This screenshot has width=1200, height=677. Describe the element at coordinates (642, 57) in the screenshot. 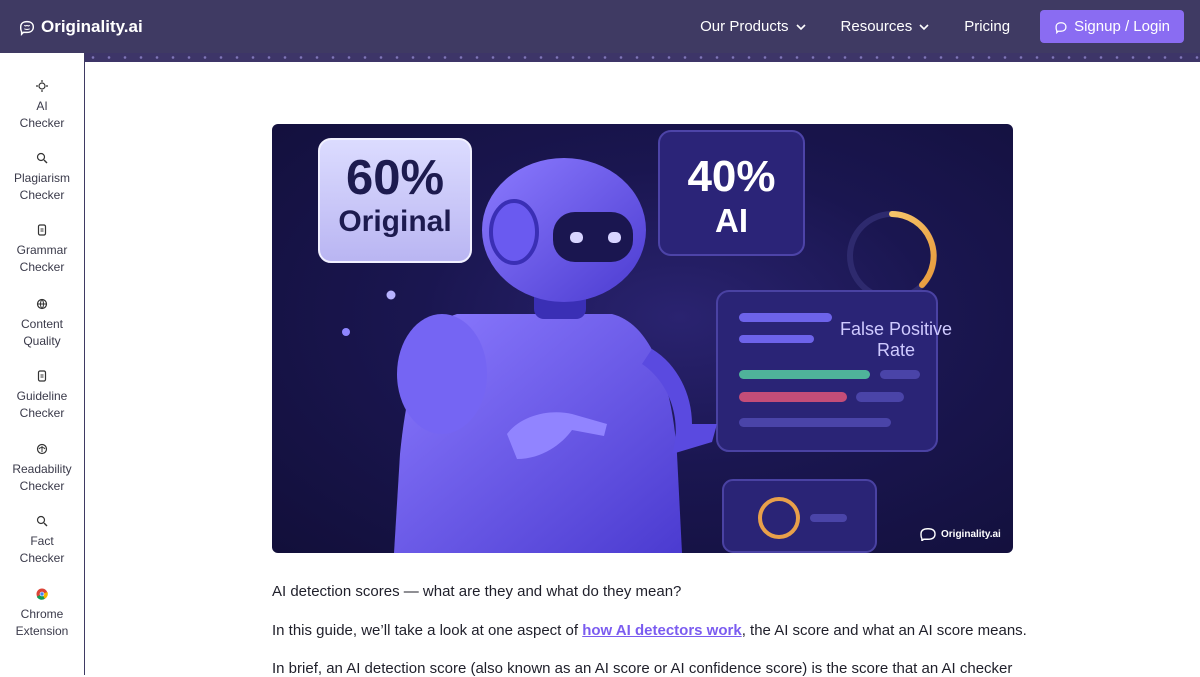

I see `header-decorative-stripe` at that location.